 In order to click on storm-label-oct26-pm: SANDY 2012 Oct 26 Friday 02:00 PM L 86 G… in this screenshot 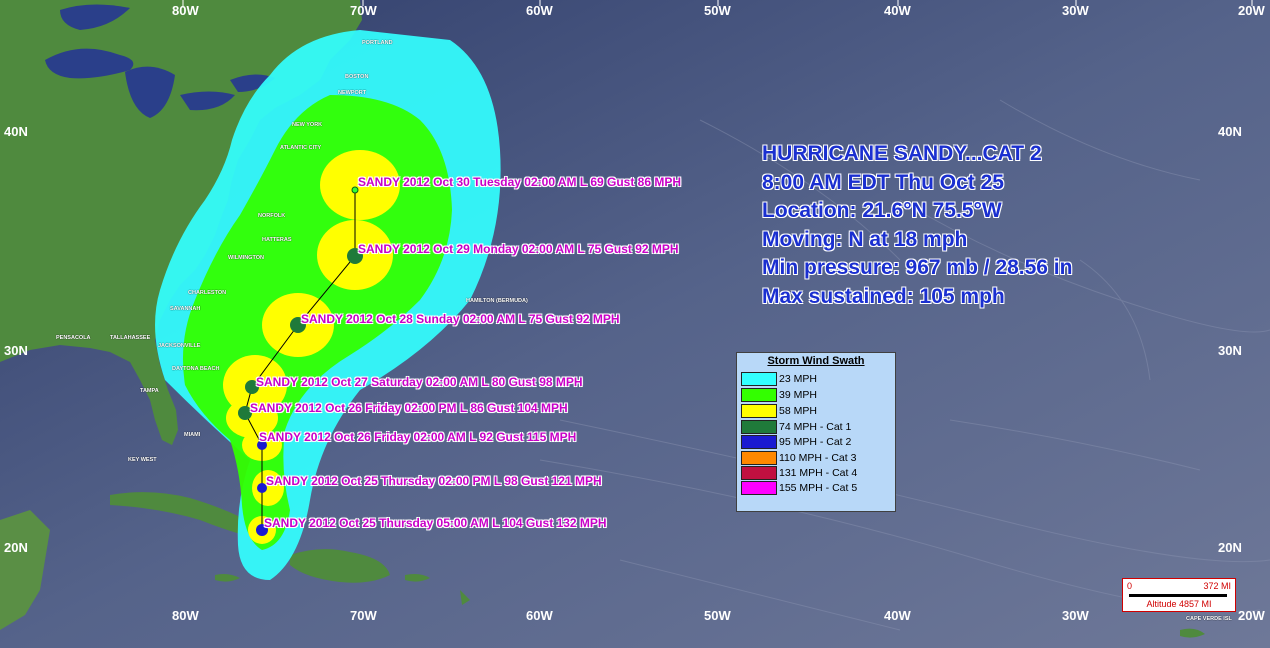, I will do `click(409, 408)`.